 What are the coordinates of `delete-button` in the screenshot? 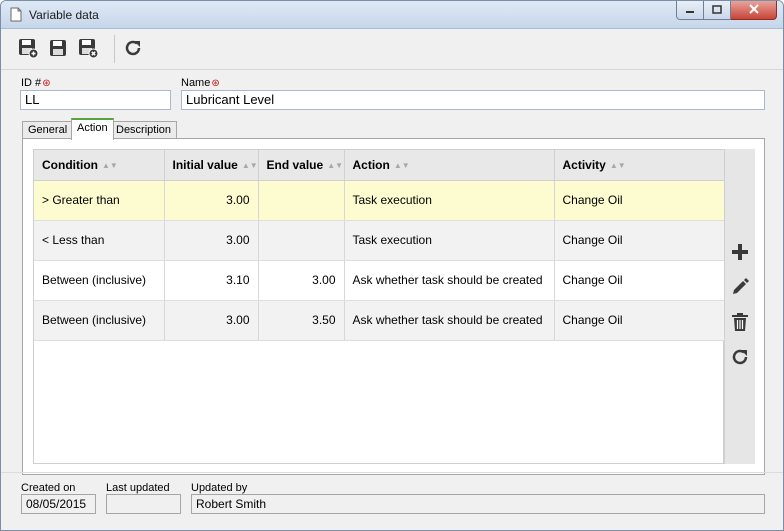 It's located at (740, 323).